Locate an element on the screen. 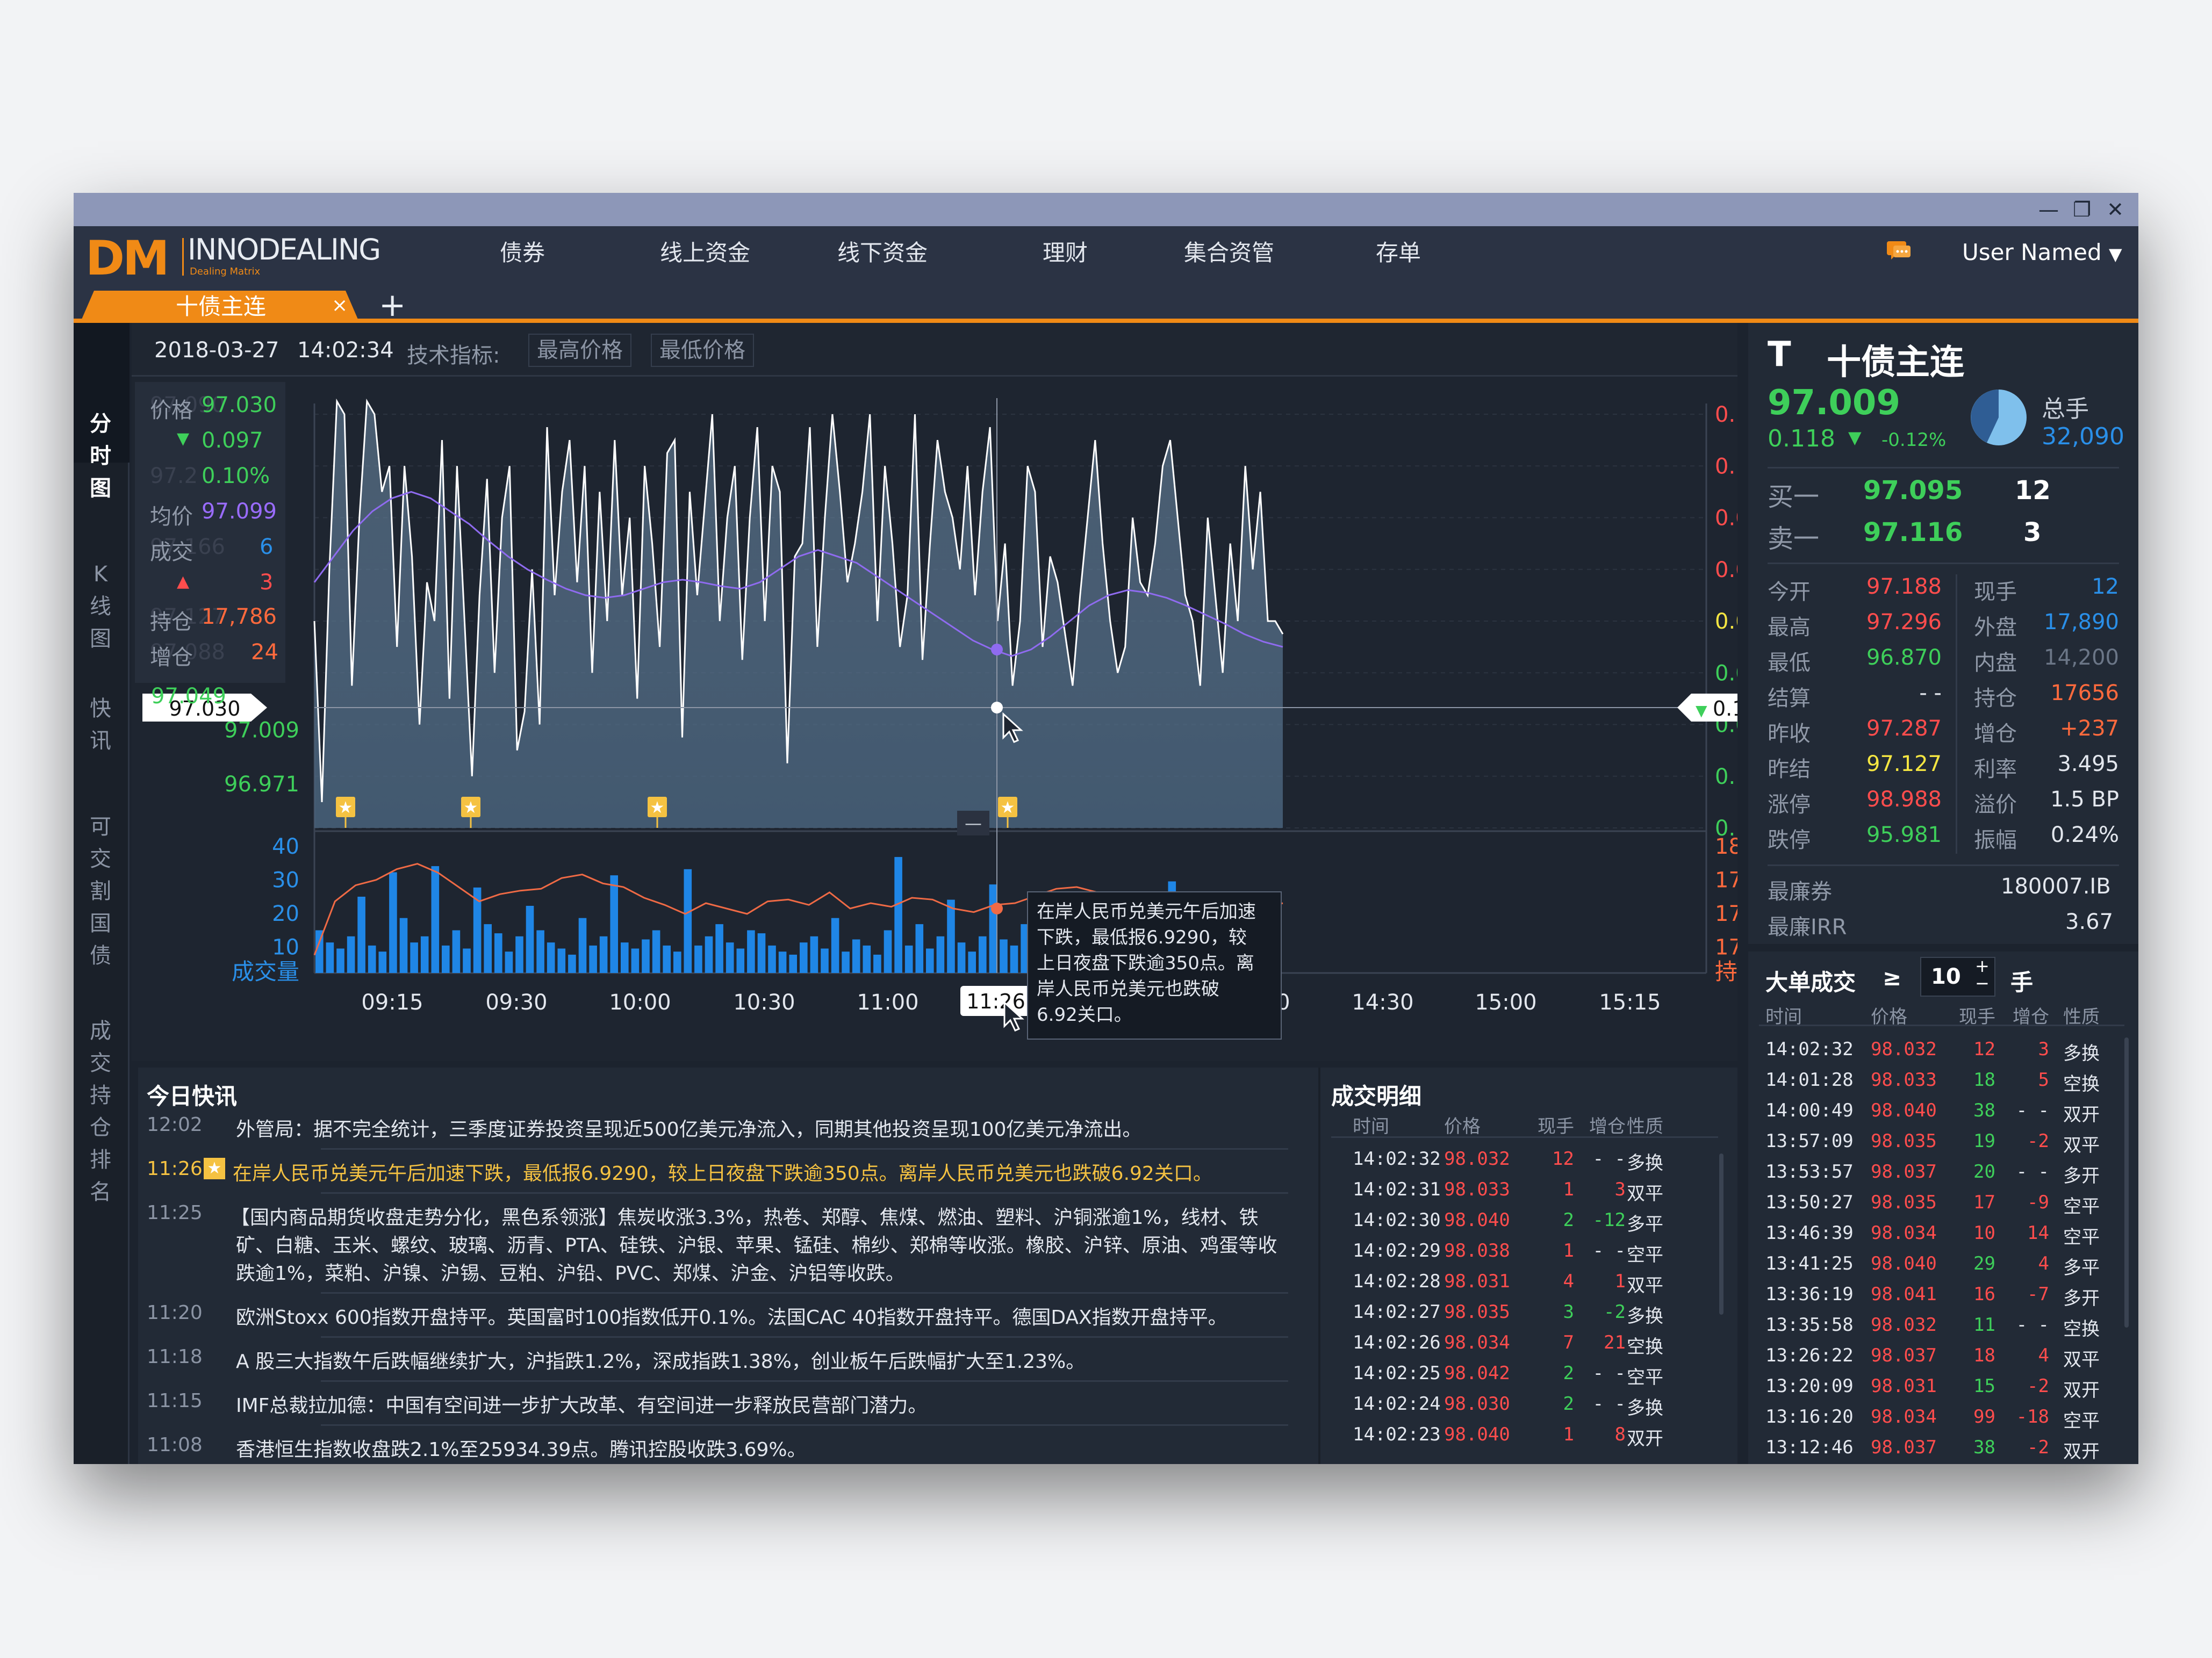 This screenshot has width=2212, height=1658. table-cell: 14:02:24 is located at coordinates (1397, 1404).